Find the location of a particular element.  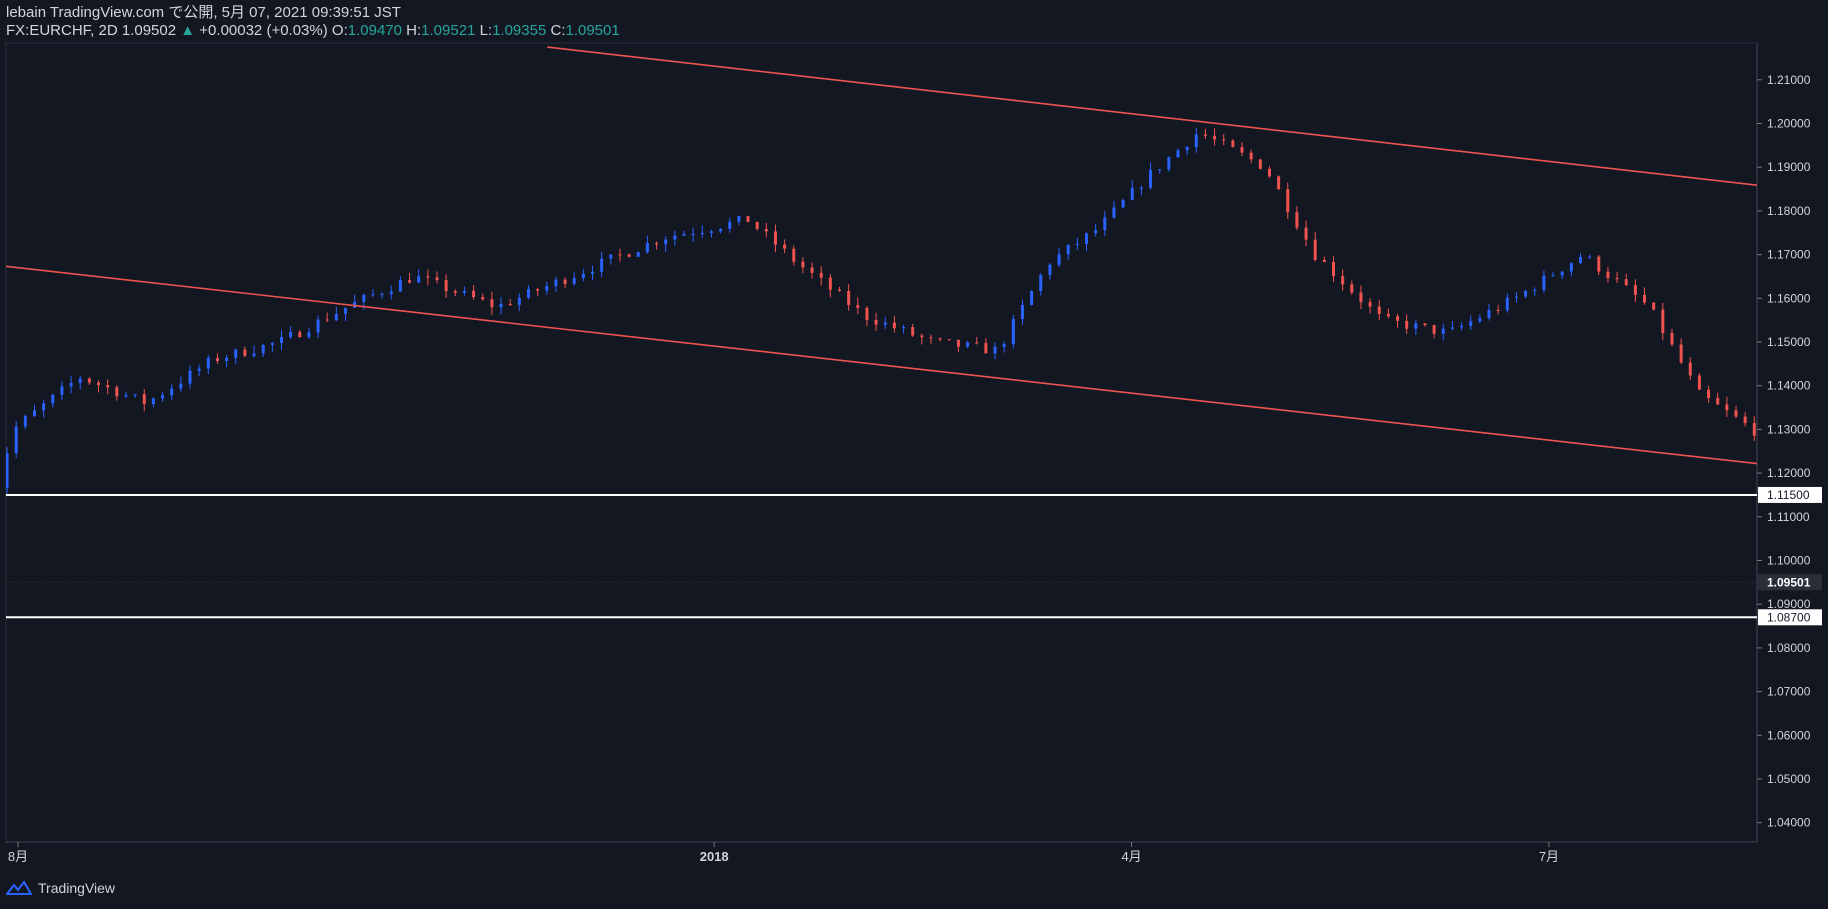

y-tick-label: 1.16000 is located at coordinates (1789, 298).